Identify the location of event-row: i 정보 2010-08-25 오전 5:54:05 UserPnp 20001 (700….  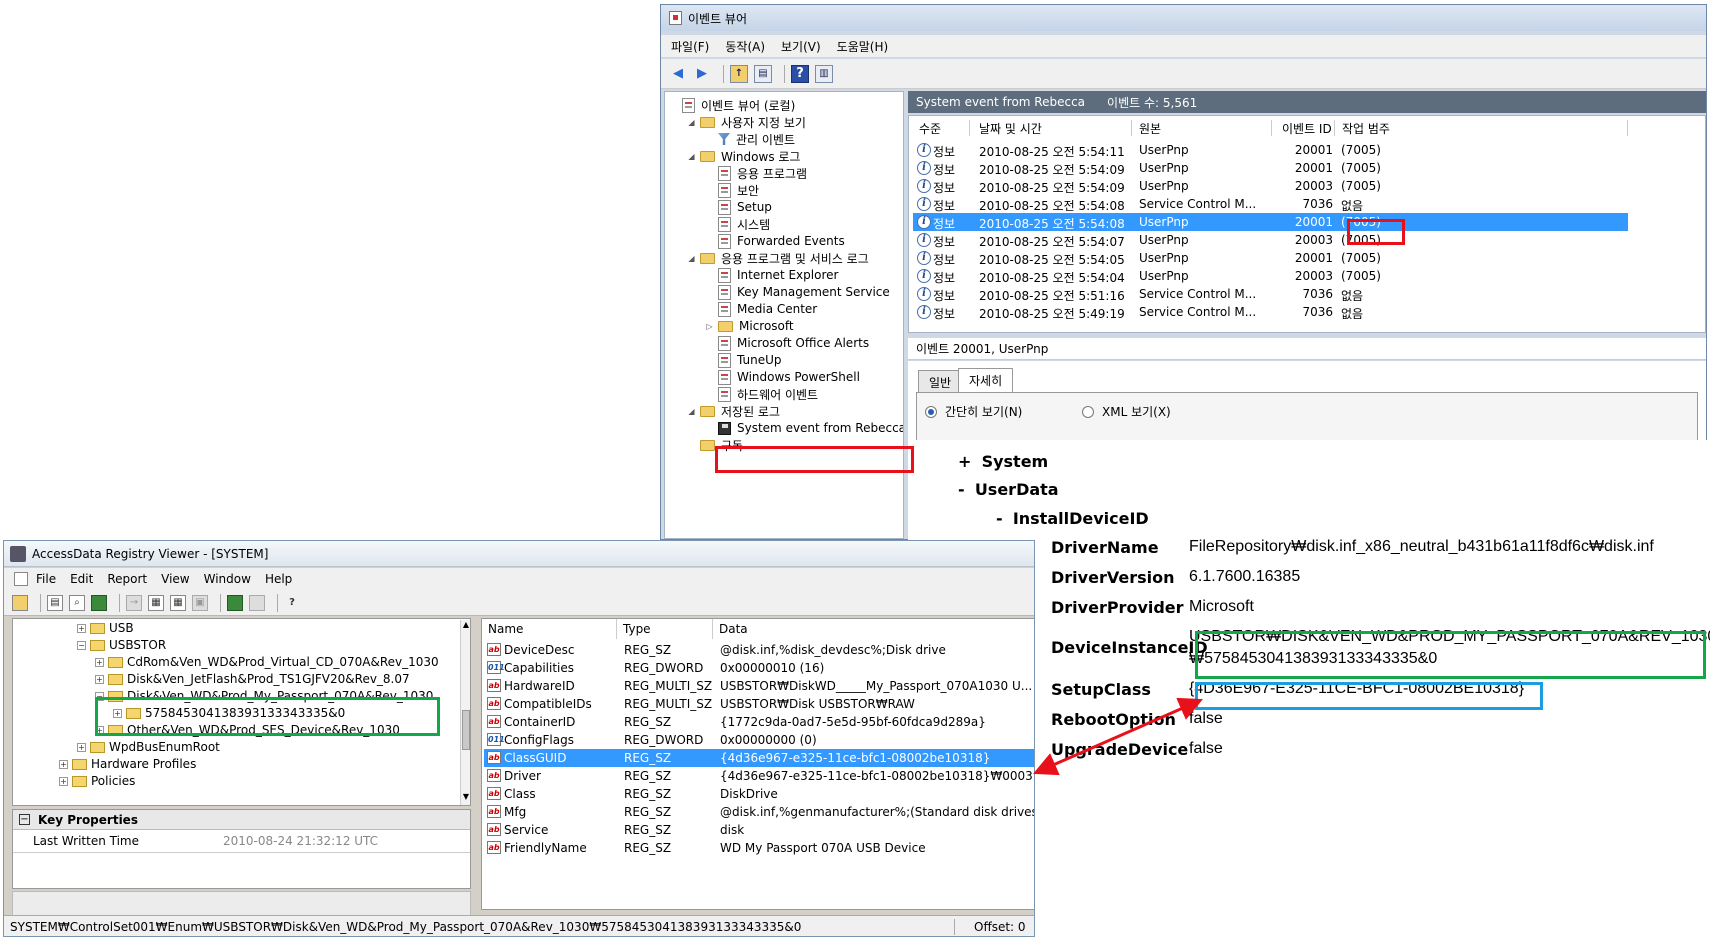
(1270, 258).